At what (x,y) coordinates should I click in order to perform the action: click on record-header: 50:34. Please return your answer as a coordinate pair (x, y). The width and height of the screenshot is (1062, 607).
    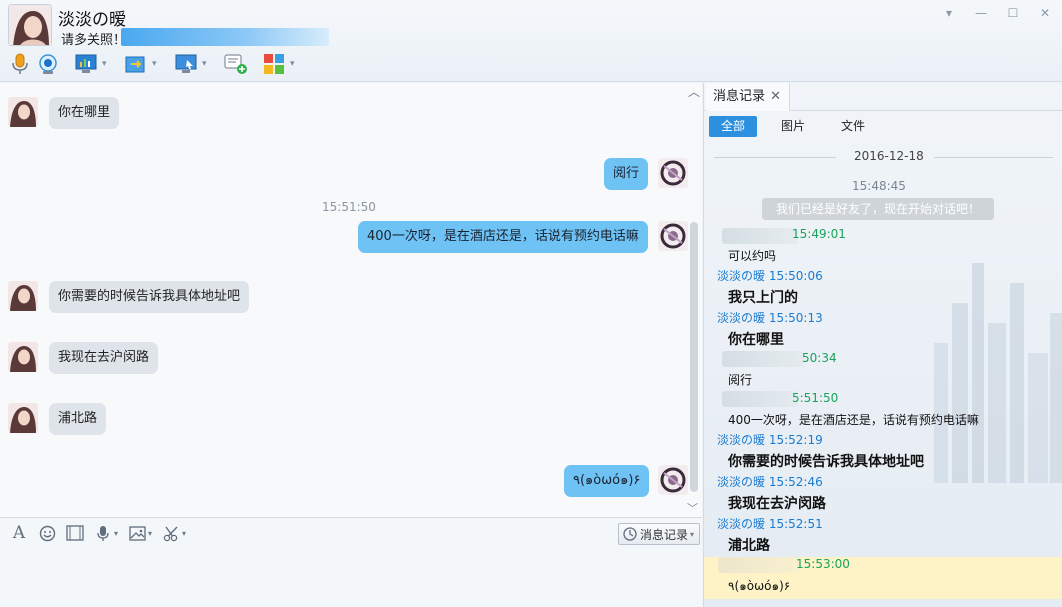
    Looking at the image, I should click on (819, 358).